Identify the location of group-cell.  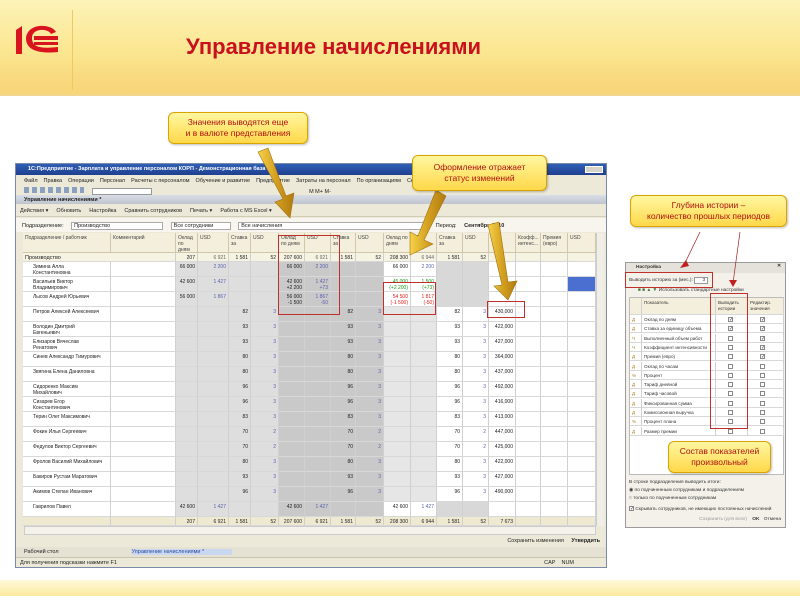
(528, 257).